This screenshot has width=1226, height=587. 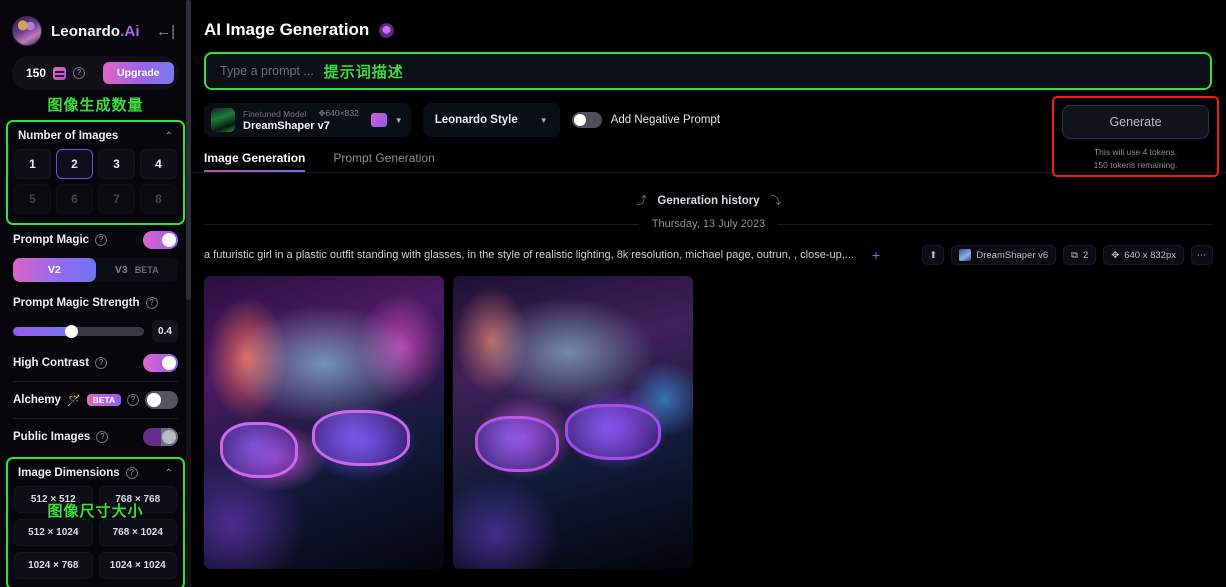 What do you see at coordinates (338, 113) in the screenshot?
I see `model-dimensions-label: ✥640×832` at bounding box center [338, 113].